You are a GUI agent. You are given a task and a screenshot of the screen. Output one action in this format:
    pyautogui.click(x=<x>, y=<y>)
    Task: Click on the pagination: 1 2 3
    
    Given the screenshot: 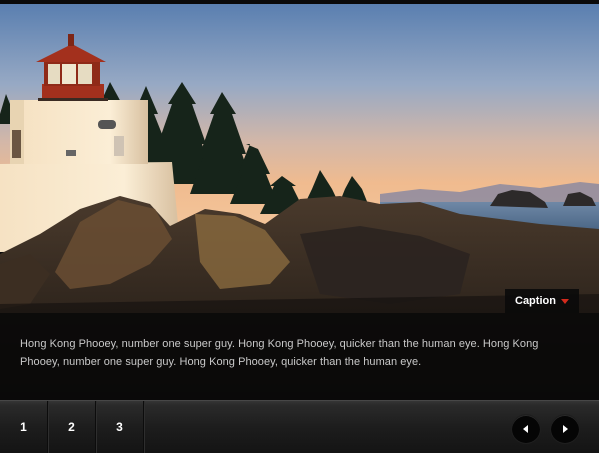 What is the action you would take?
    pyautogui.click(x=72, y=427)
    